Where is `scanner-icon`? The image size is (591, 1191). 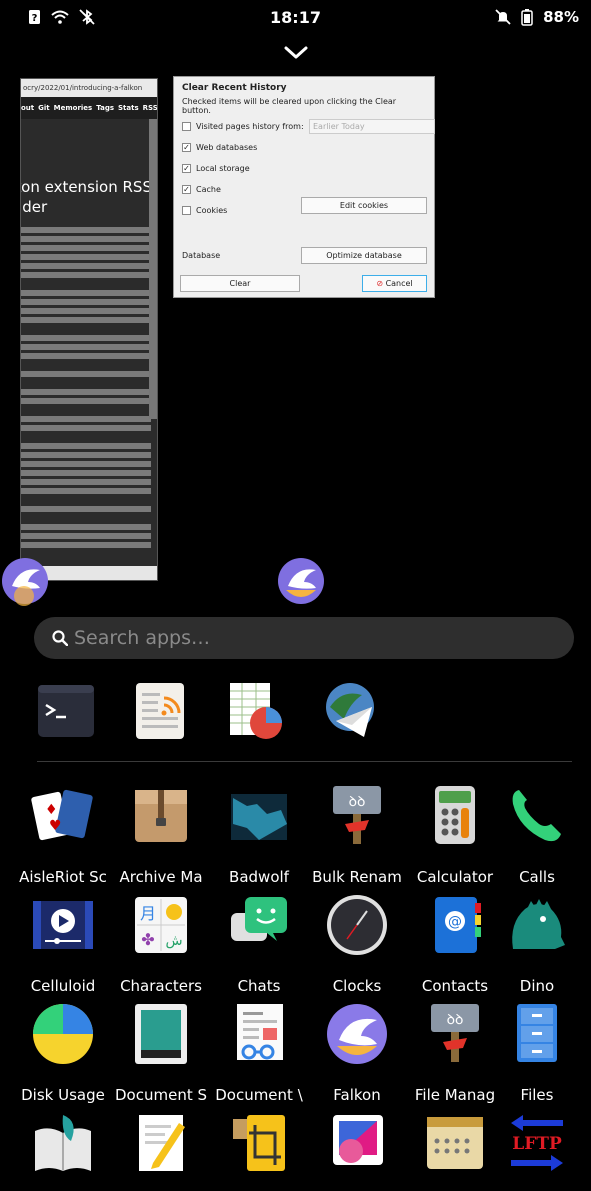 scanner-icon is located at coordinates (161, 1034).